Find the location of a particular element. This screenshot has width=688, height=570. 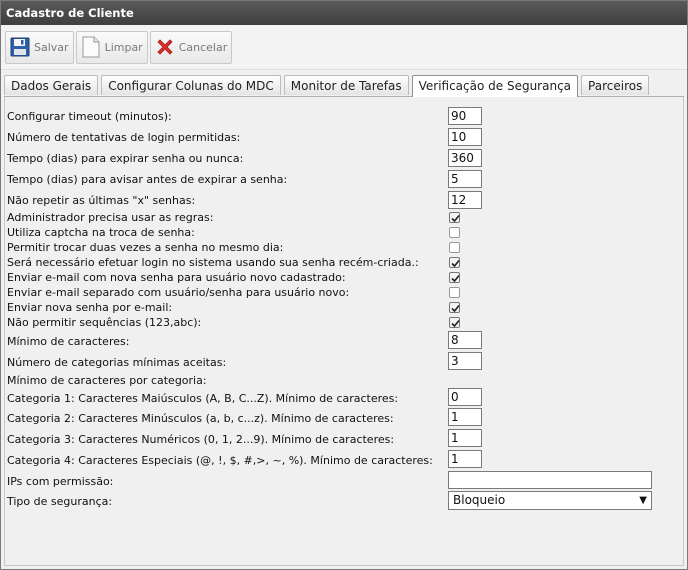

checkbox-admin-rules is located at coordinates (454, 217).